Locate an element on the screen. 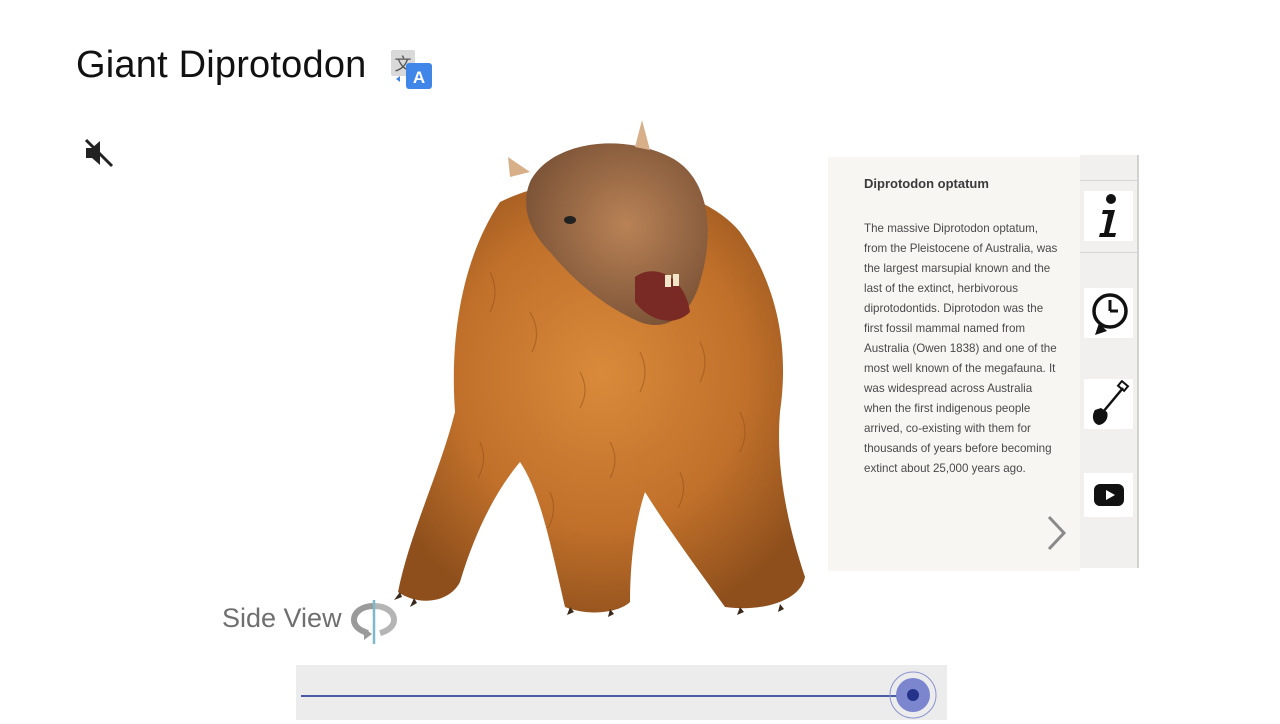 The height and width of the screenshot is (724, 1280). info-icon is located at coordinates (1108, 216).